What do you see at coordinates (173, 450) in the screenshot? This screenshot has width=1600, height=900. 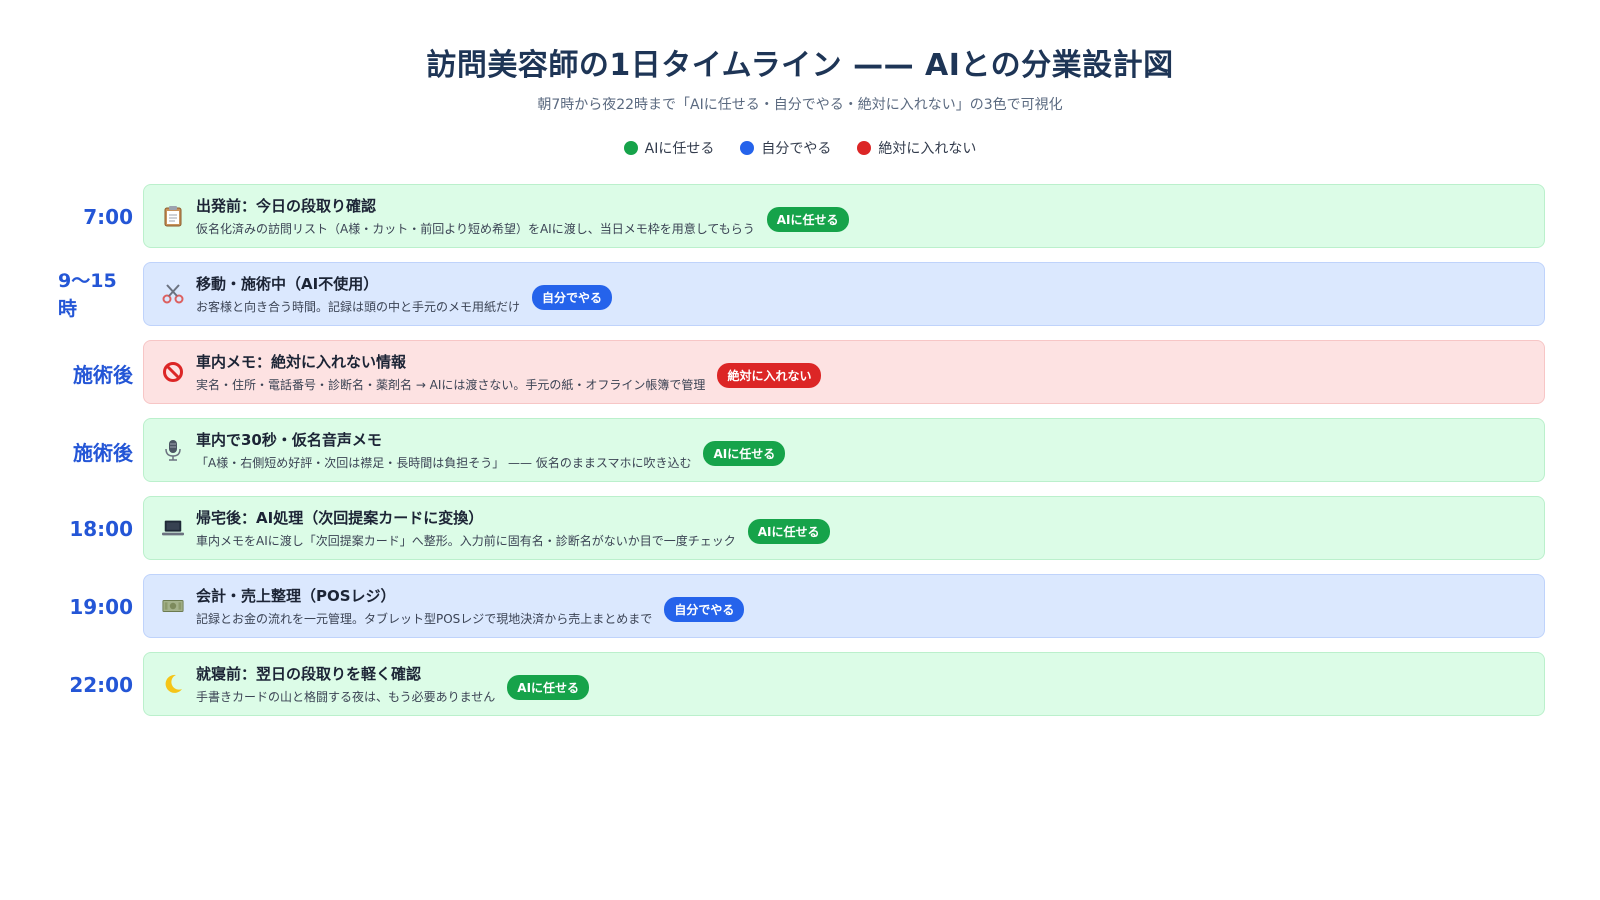 I see `microphone-icon` at bounding box center [173, 450].